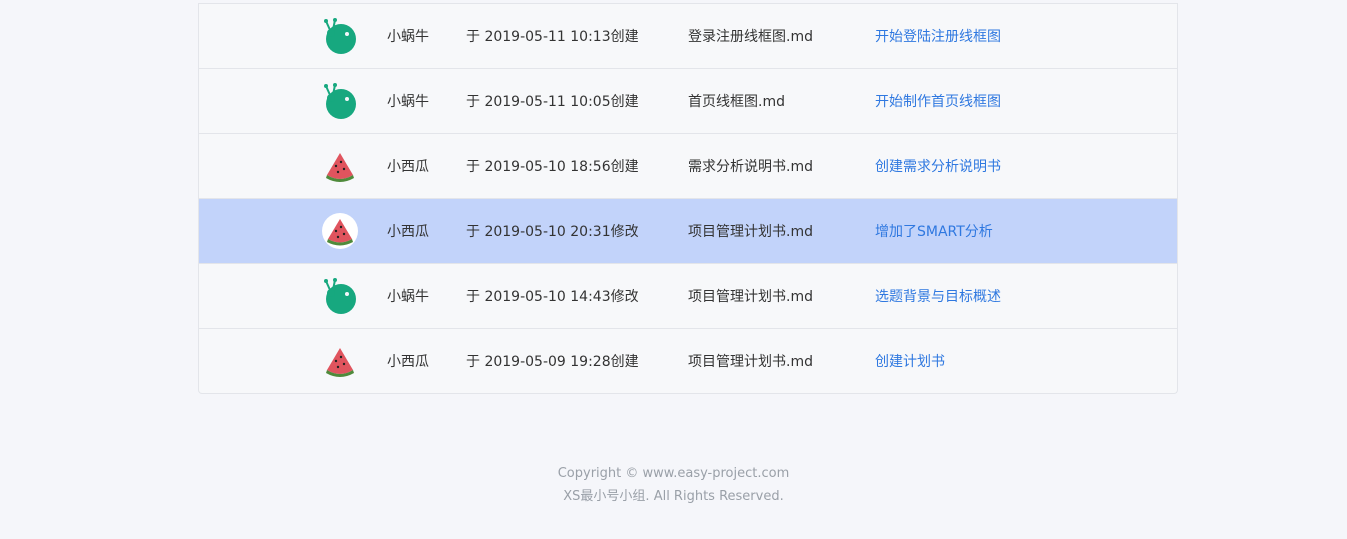 The image size is (1347, 539). What do you see at coordinates (673, 473) in the screenshot?
I see `copyright-text: Copyright © www.easy-project.com` at bounding box center [673, 473].